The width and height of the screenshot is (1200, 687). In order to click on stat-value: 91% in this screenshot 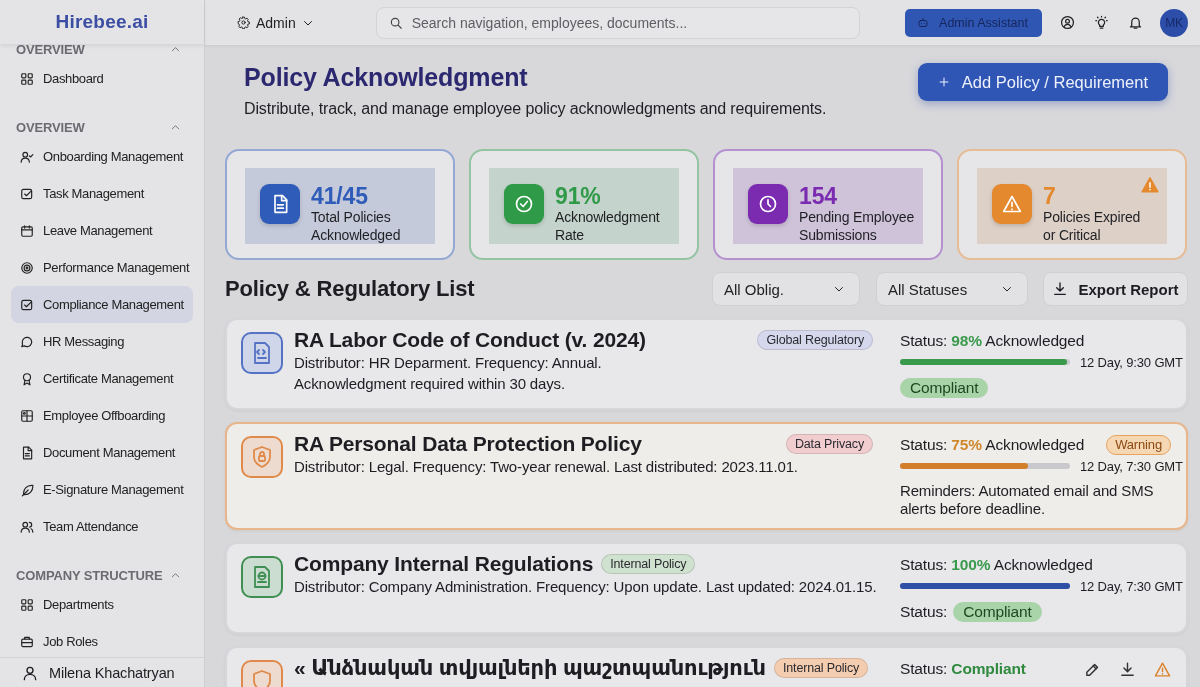, I will do `click(578, 196)`.